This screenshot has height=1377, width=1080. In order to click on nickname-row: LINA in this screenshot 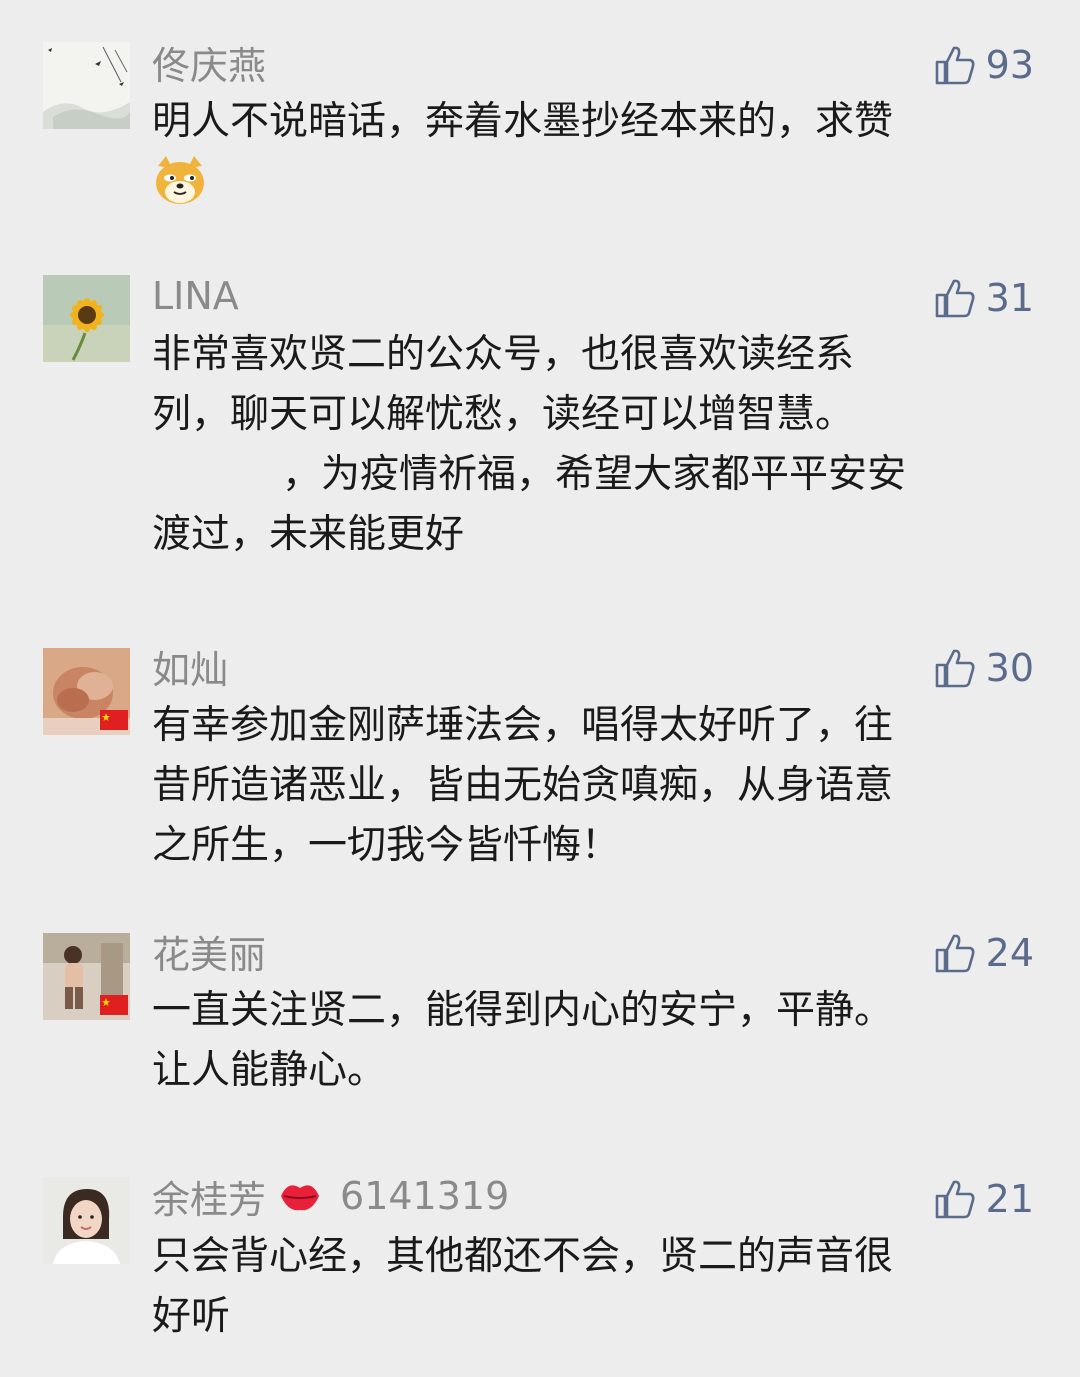, I will do `click(195, 296)`.